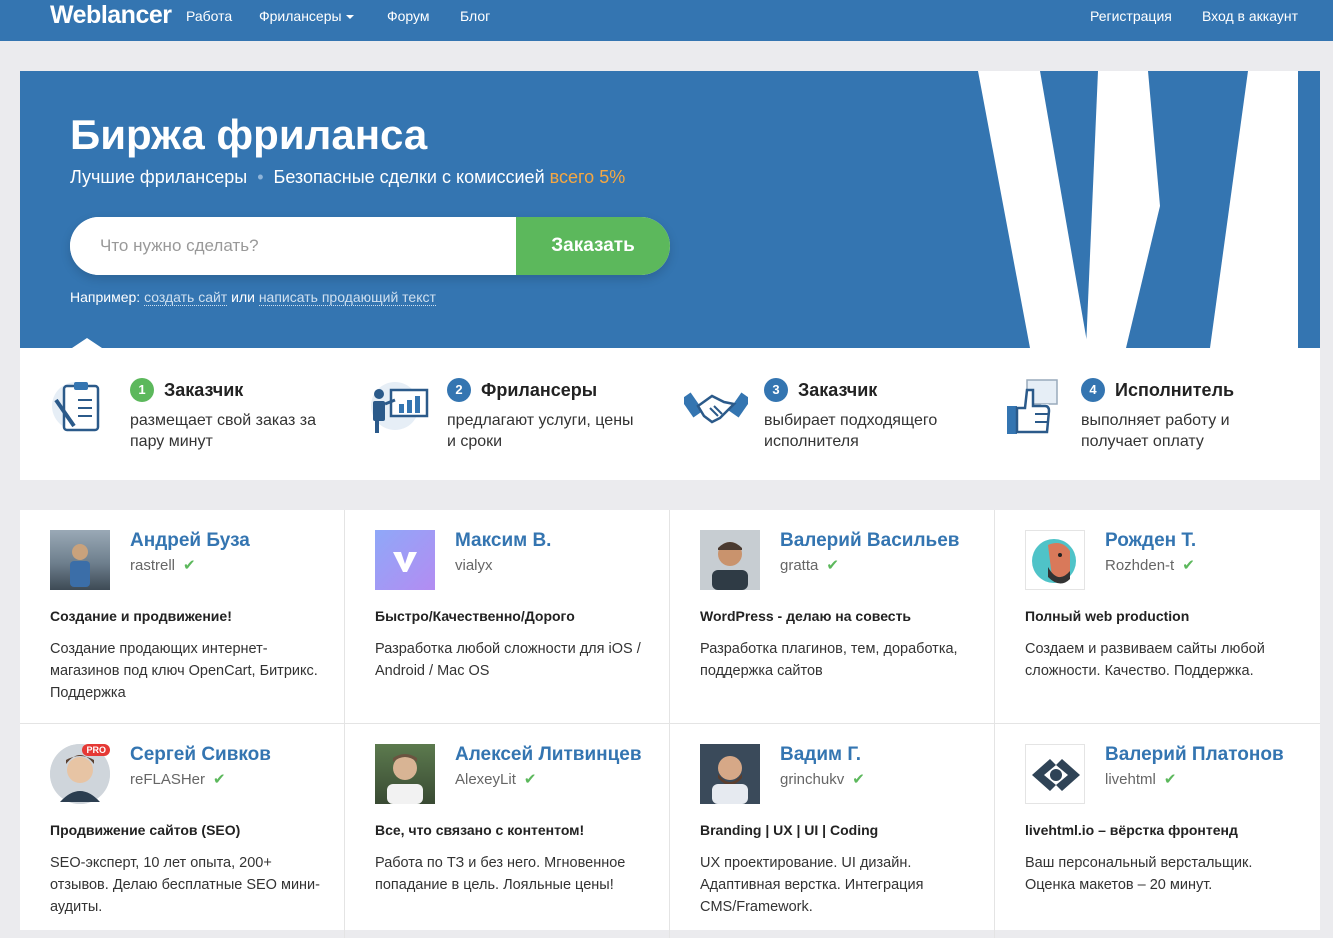 This screenshot has width=1333, height=938. I want to click on login-text: grinchukv, so click(812, 779).